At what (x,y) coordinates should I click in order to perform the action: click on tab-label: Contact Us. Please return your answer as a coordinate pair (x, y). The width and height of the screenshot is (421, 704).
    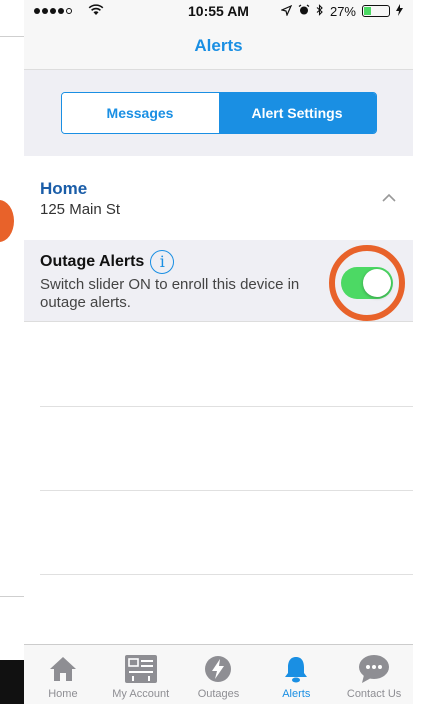
    Looking at the image, I should click on (374, 694).